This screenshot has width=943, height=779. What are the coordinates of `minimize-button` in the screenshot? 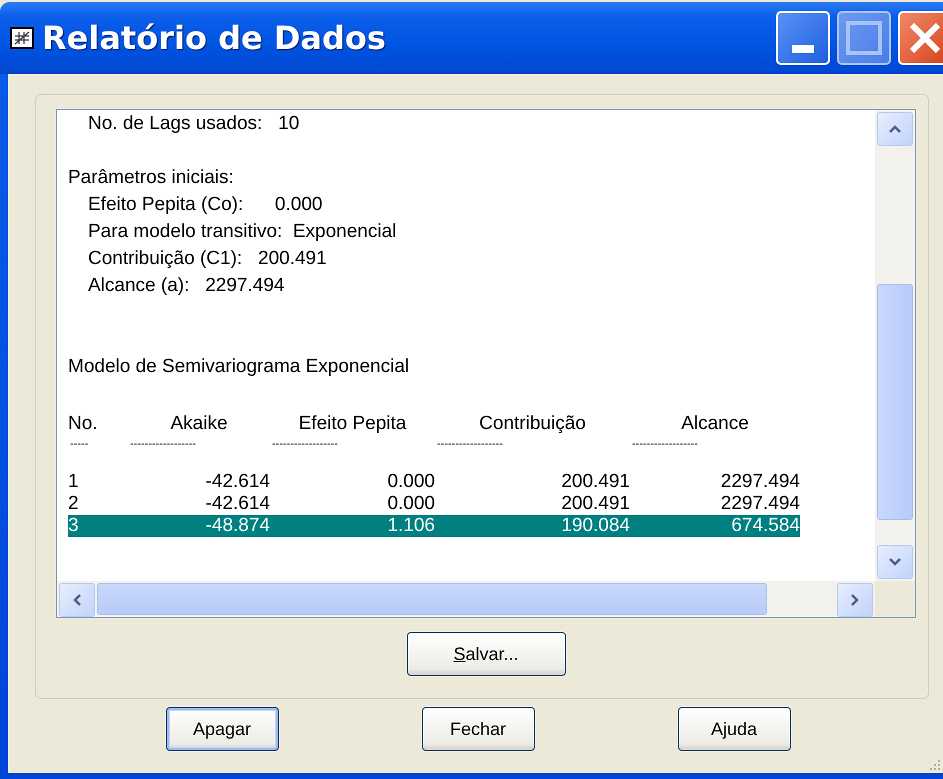 It's located at (803, 38).